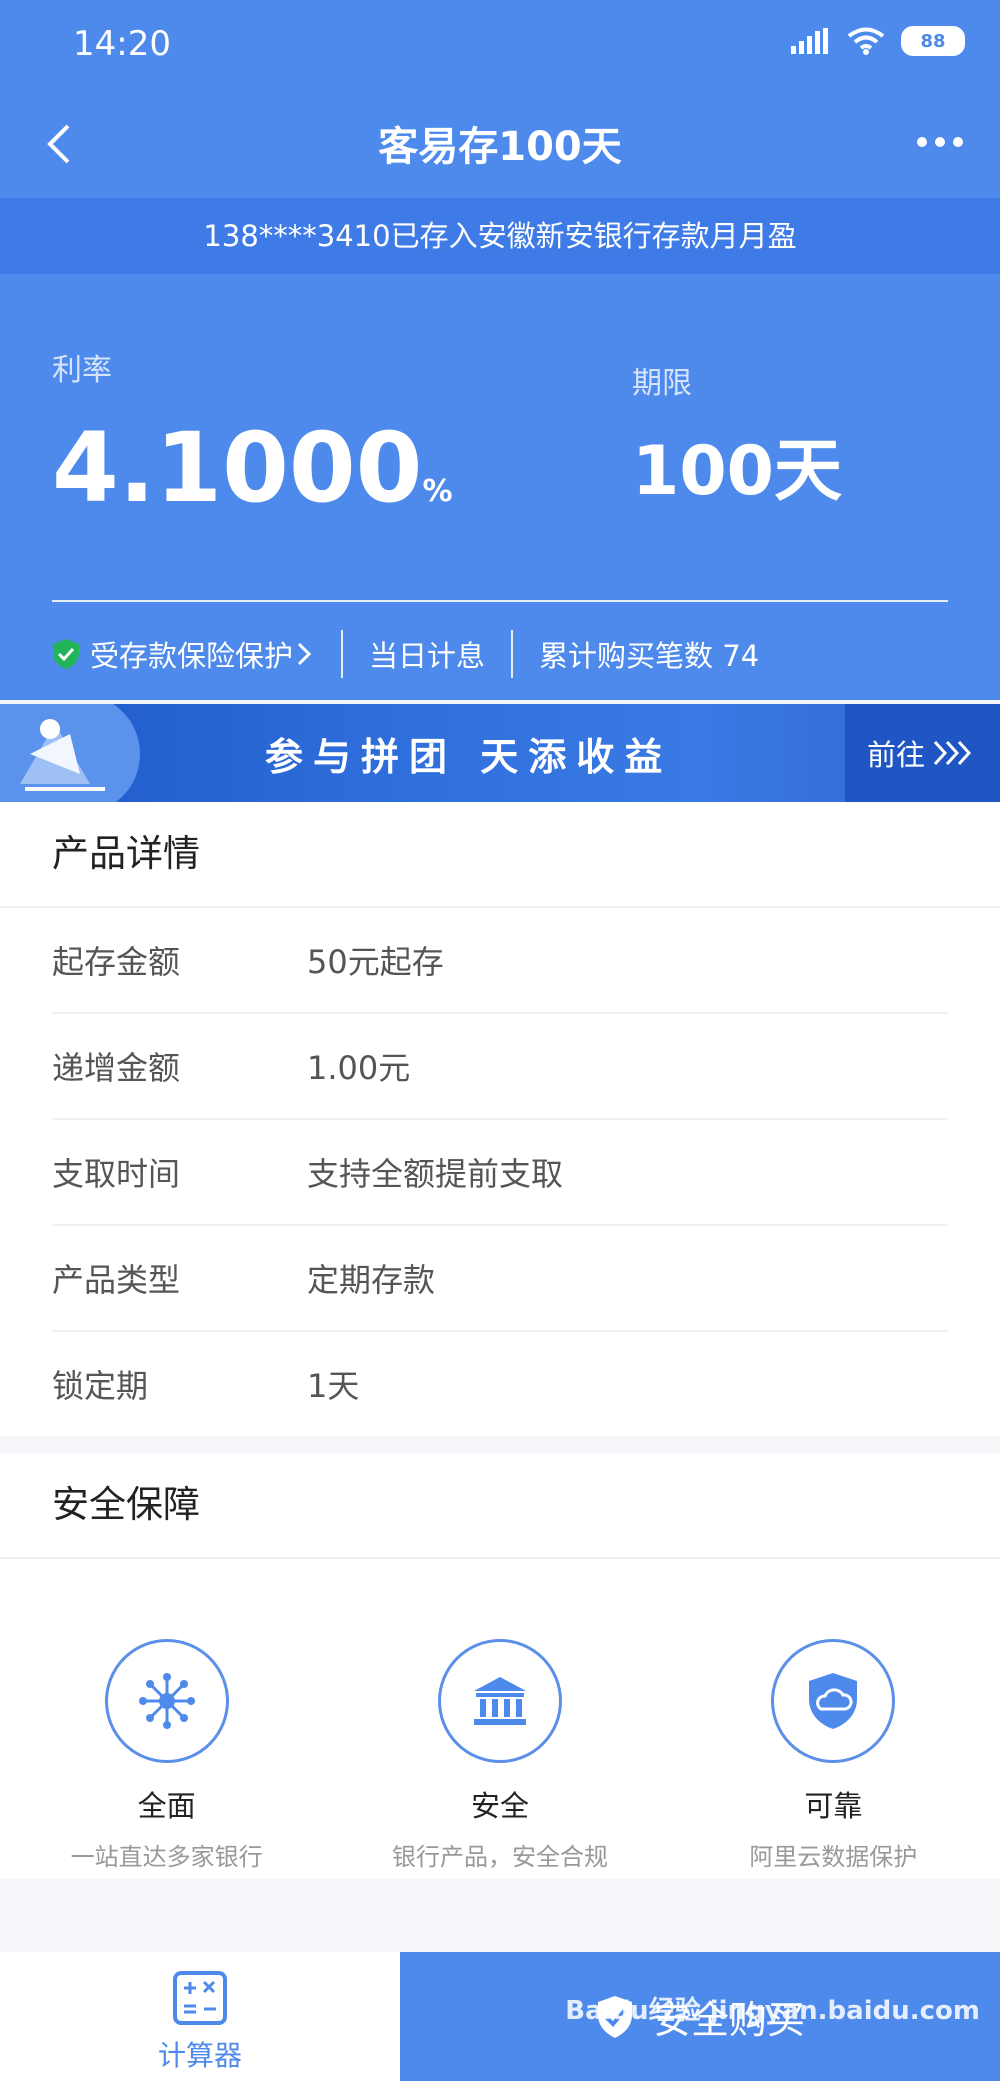 This screenshot has height=2081, width=1000. Describe the element at coordinates (191, 654) in the screenshot. I see `insurance-link: 受存款保险保护` at that location.